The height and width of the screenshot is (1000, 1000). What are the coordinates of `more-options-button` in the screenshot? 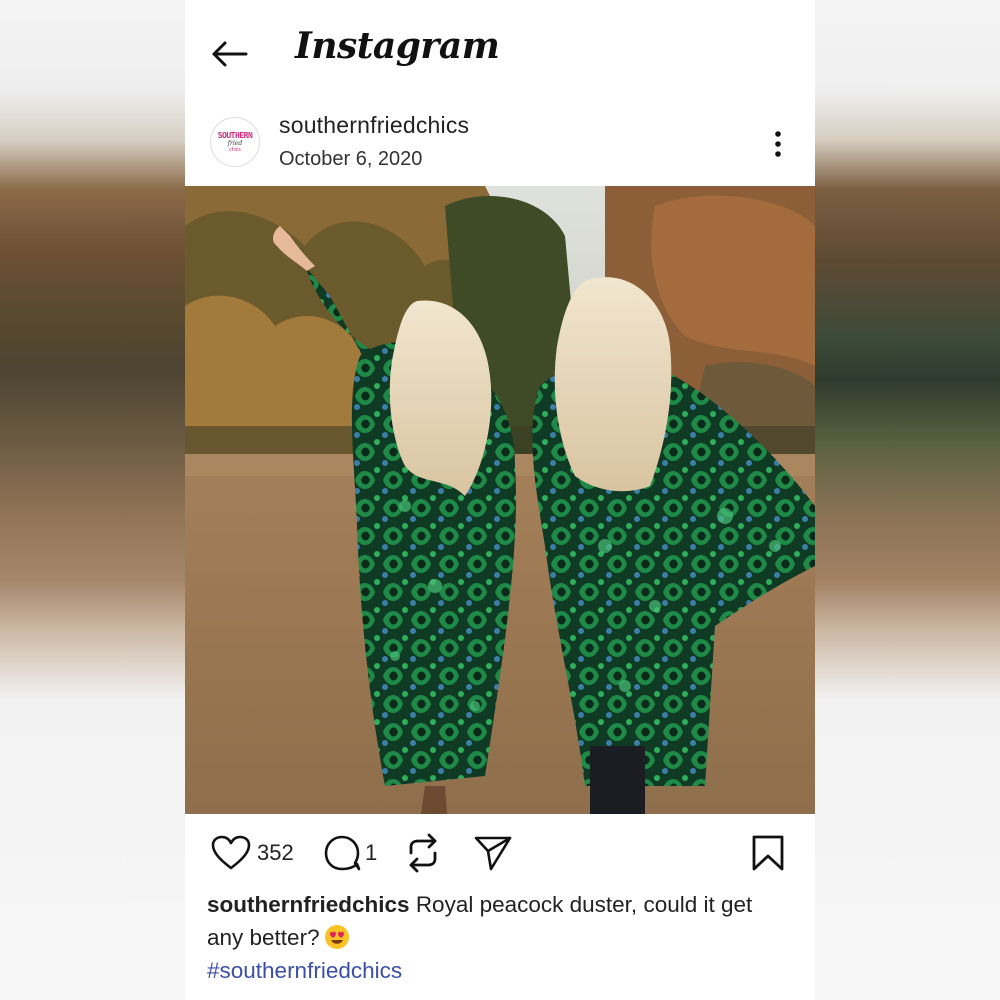 It's located at (778, 144).